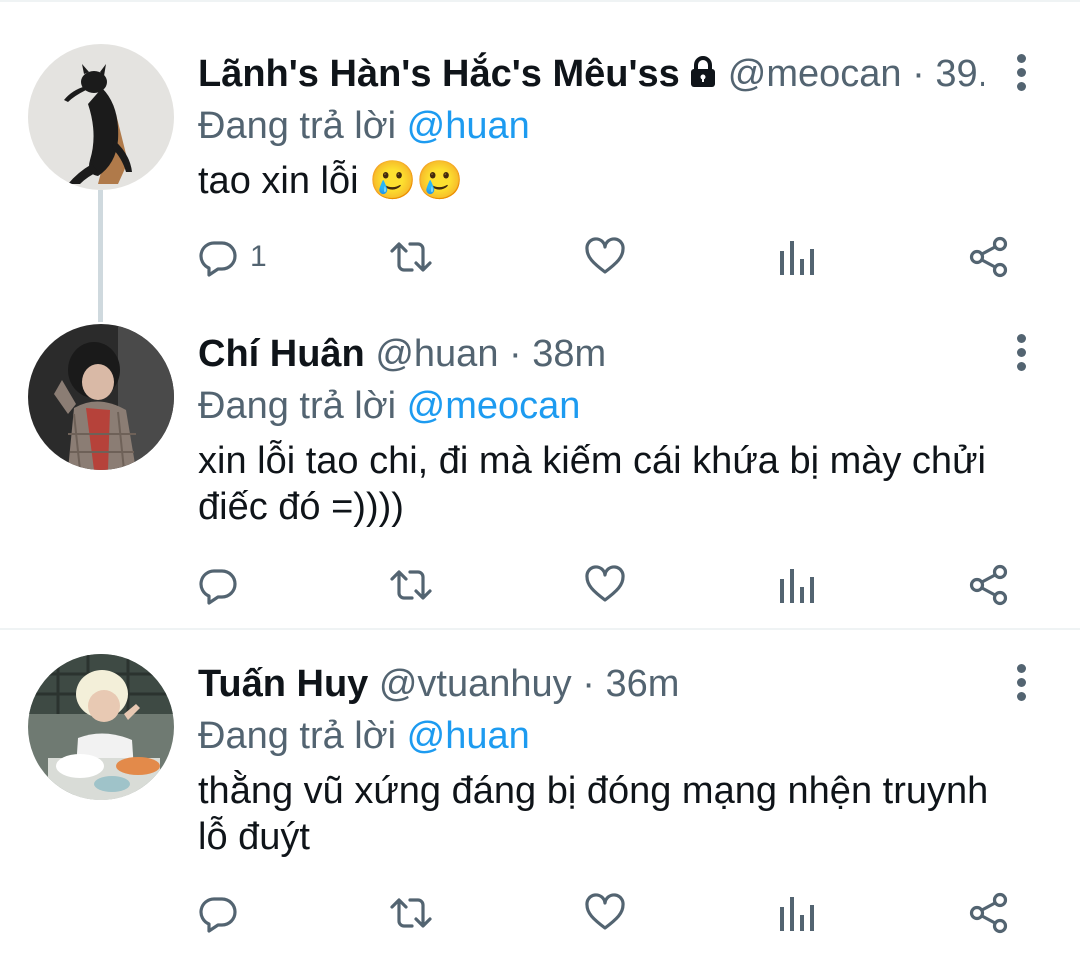 The width and height of the screenshot is (1080, 955). I want to click on mention-link: @meocan, so click(494, 406).